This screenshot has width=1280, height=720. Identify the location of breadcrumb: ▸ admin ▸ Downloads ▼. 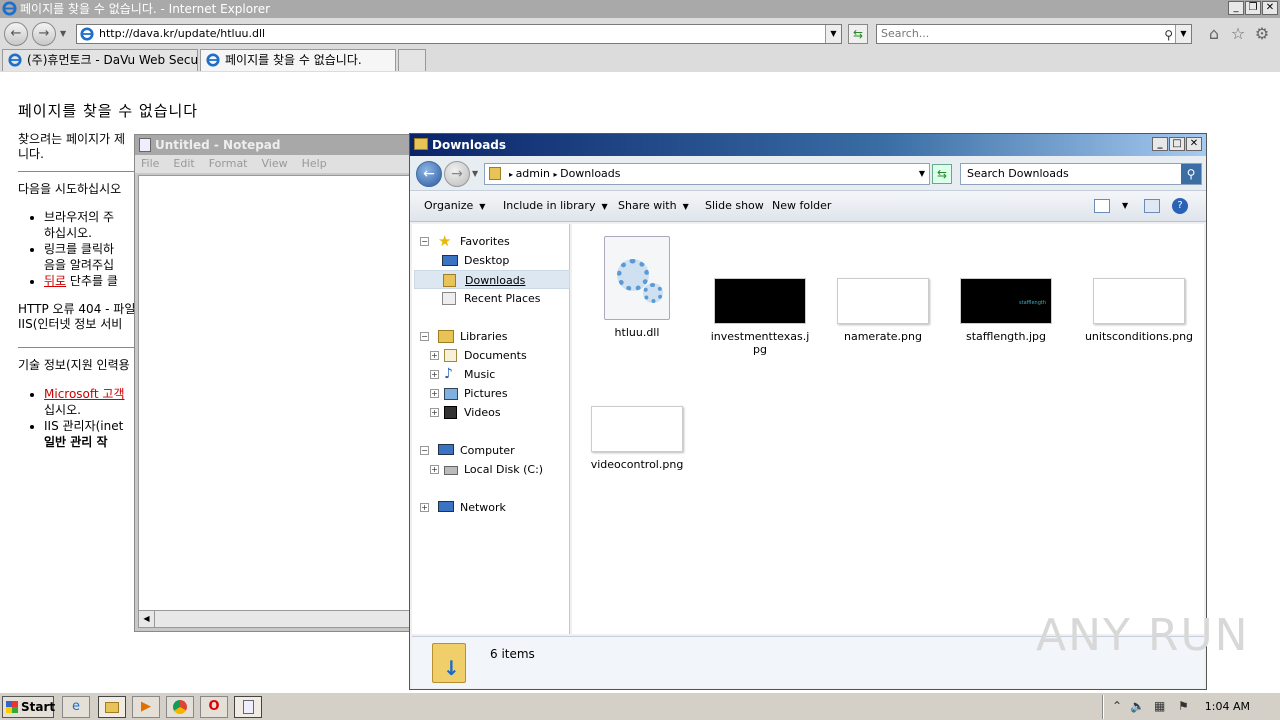
(707, 174).